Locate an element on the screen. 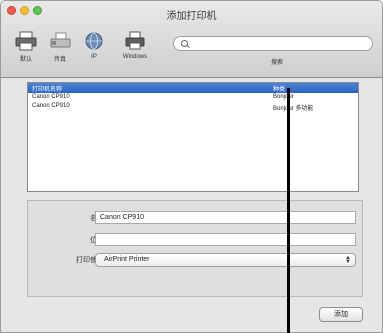 This screenshot has height=333, width=383. toolbar-ip-label: IP is located at coordinates (94, 57).